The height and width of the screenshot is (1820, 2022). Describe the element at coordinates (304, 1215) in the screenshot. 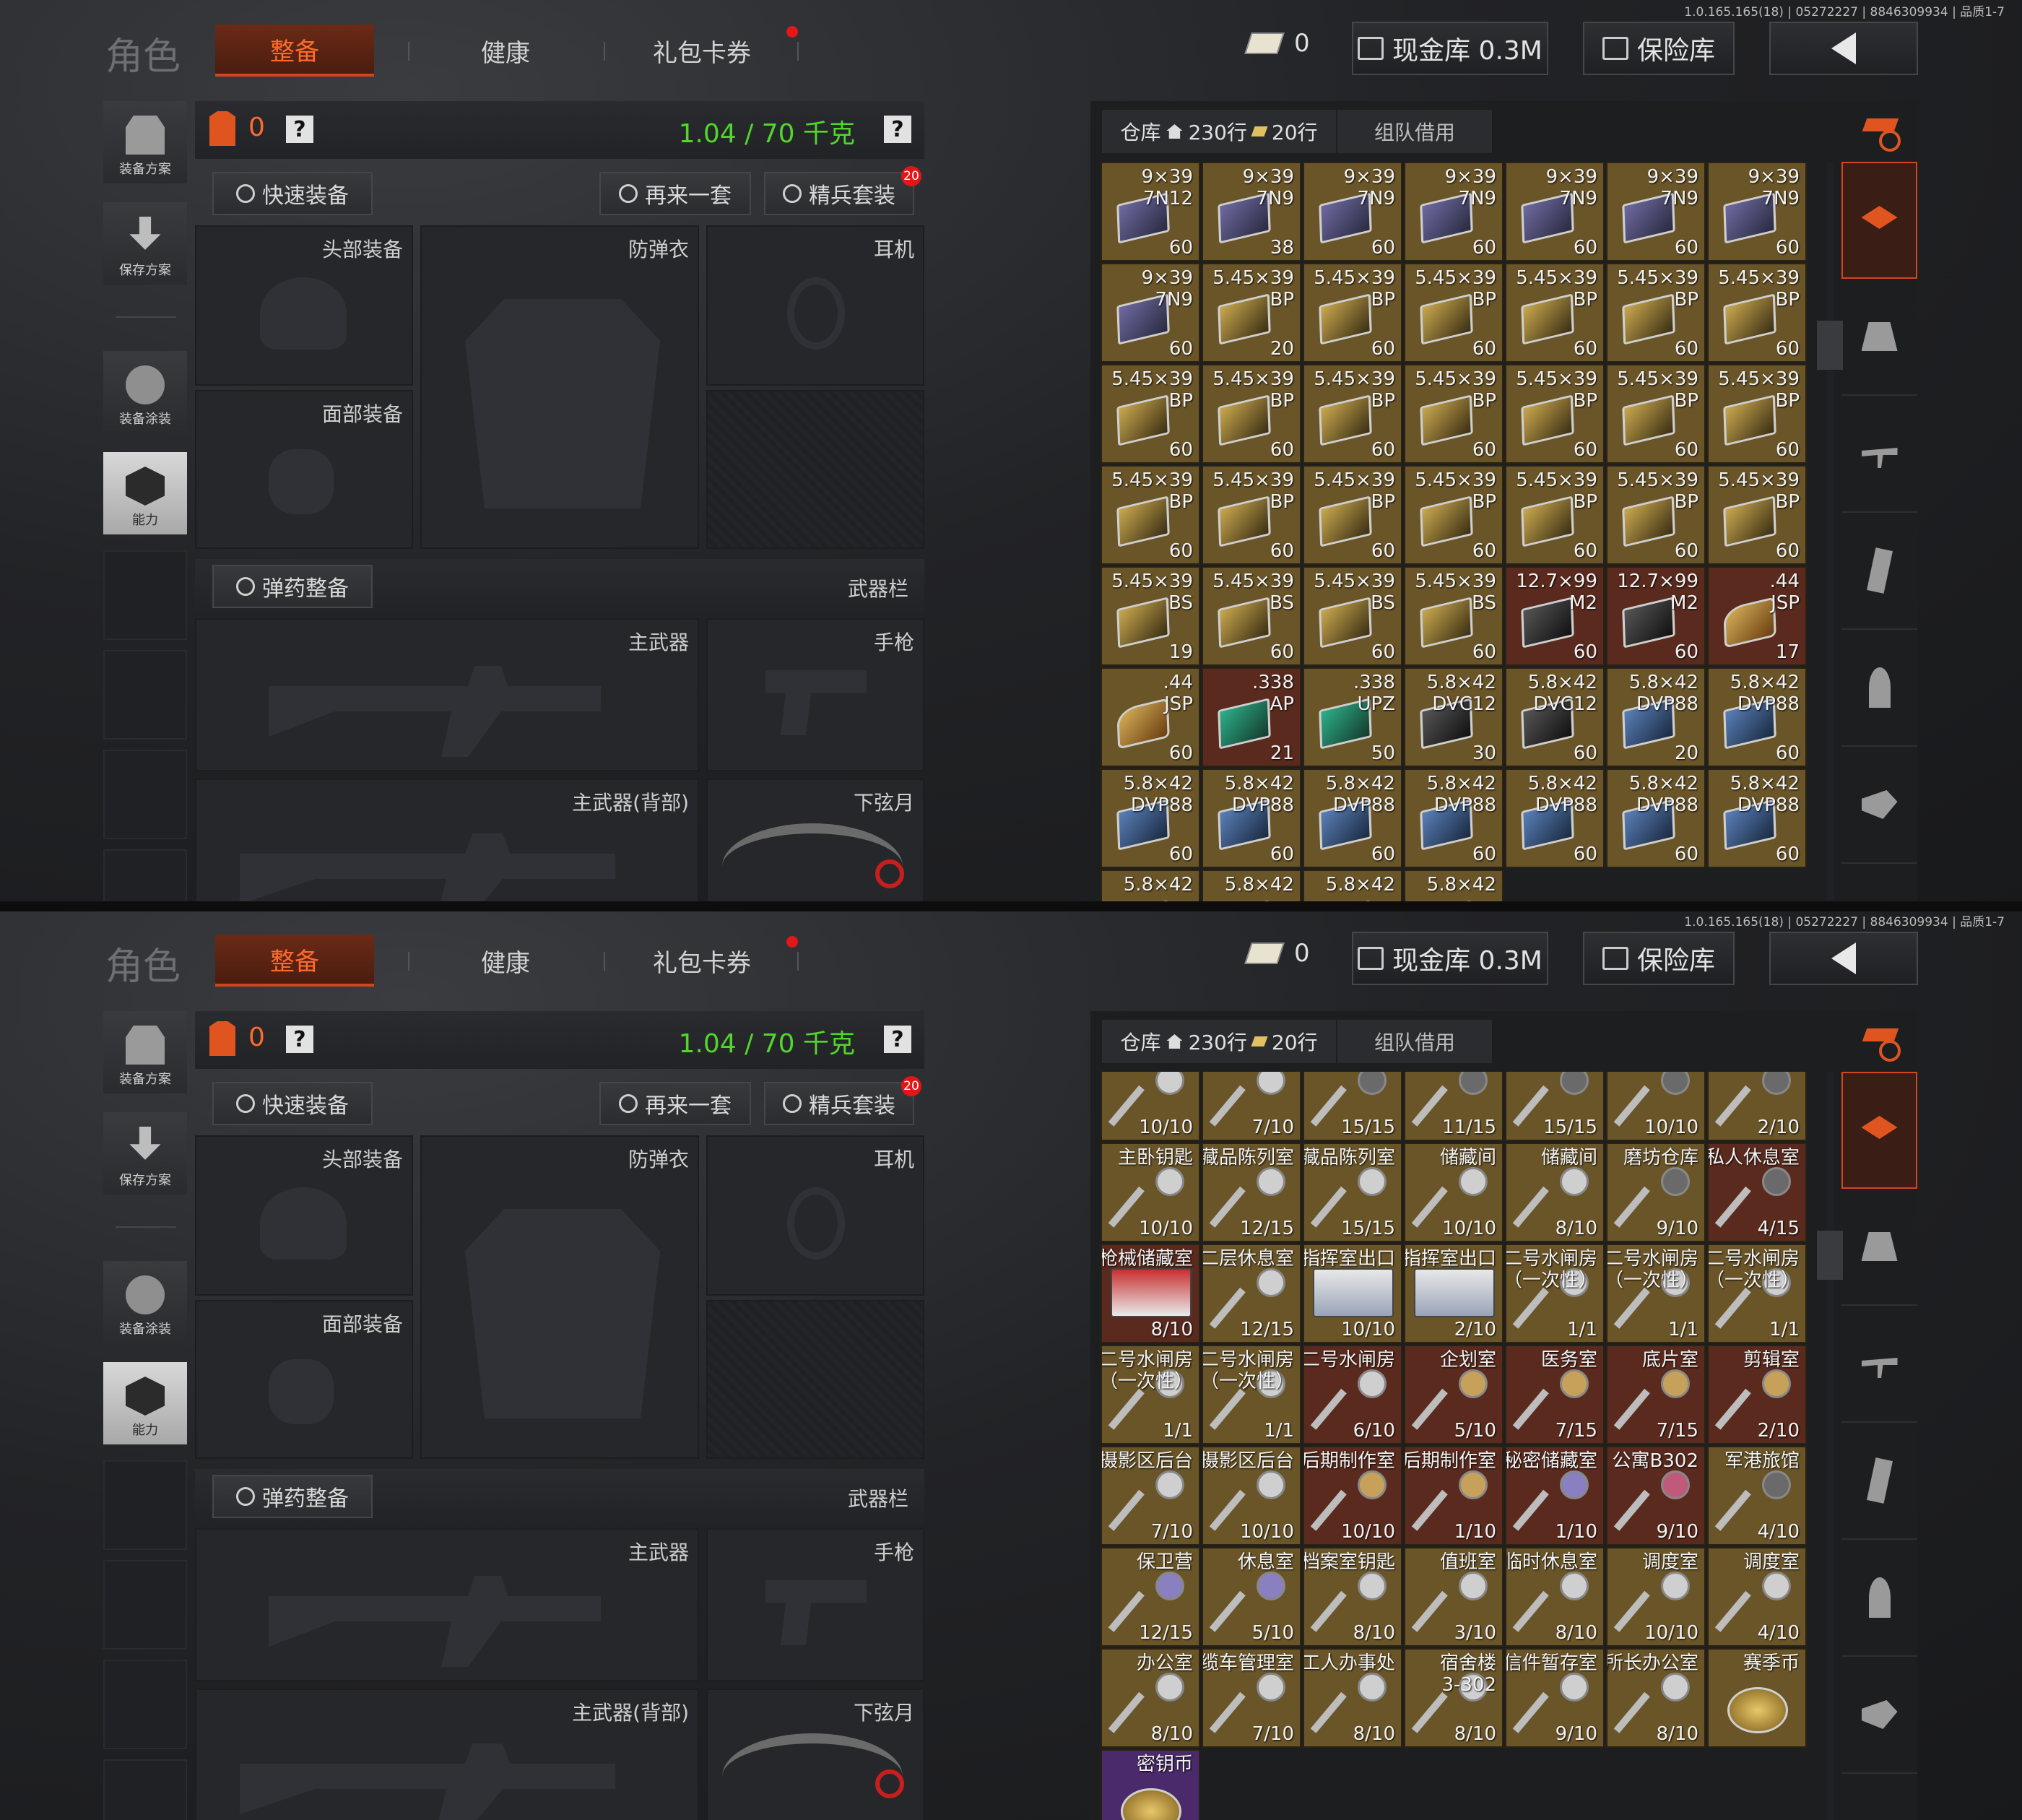

I see `head-gear-slot: 头部装备` at that location.